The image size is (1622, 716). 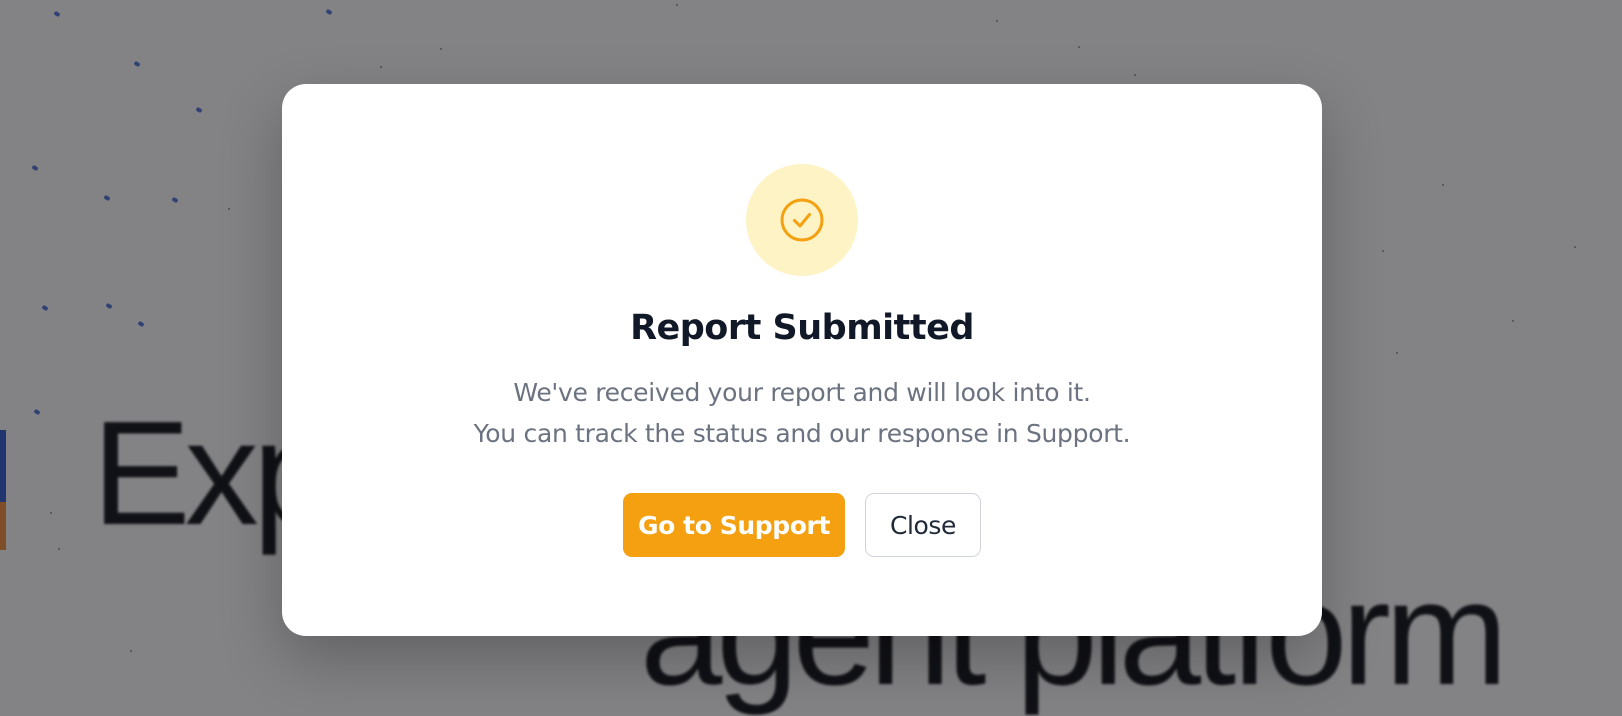 I want to click on success-badge, so click(x=802, y=220).